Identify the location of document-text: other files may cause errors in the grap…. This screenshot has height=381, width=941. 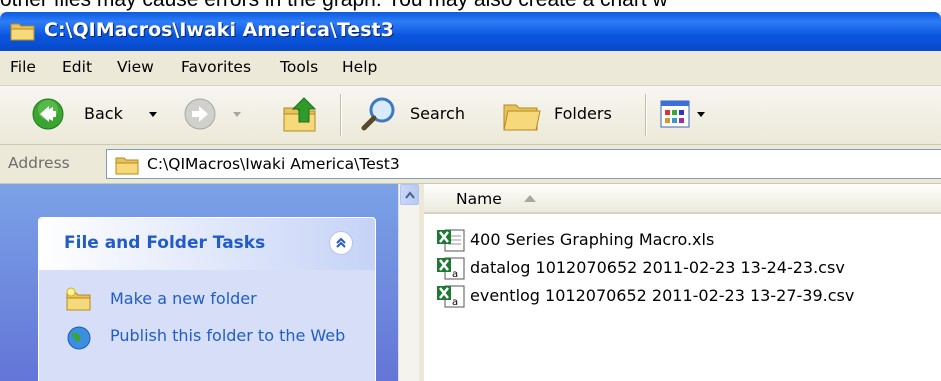
(470, 6).